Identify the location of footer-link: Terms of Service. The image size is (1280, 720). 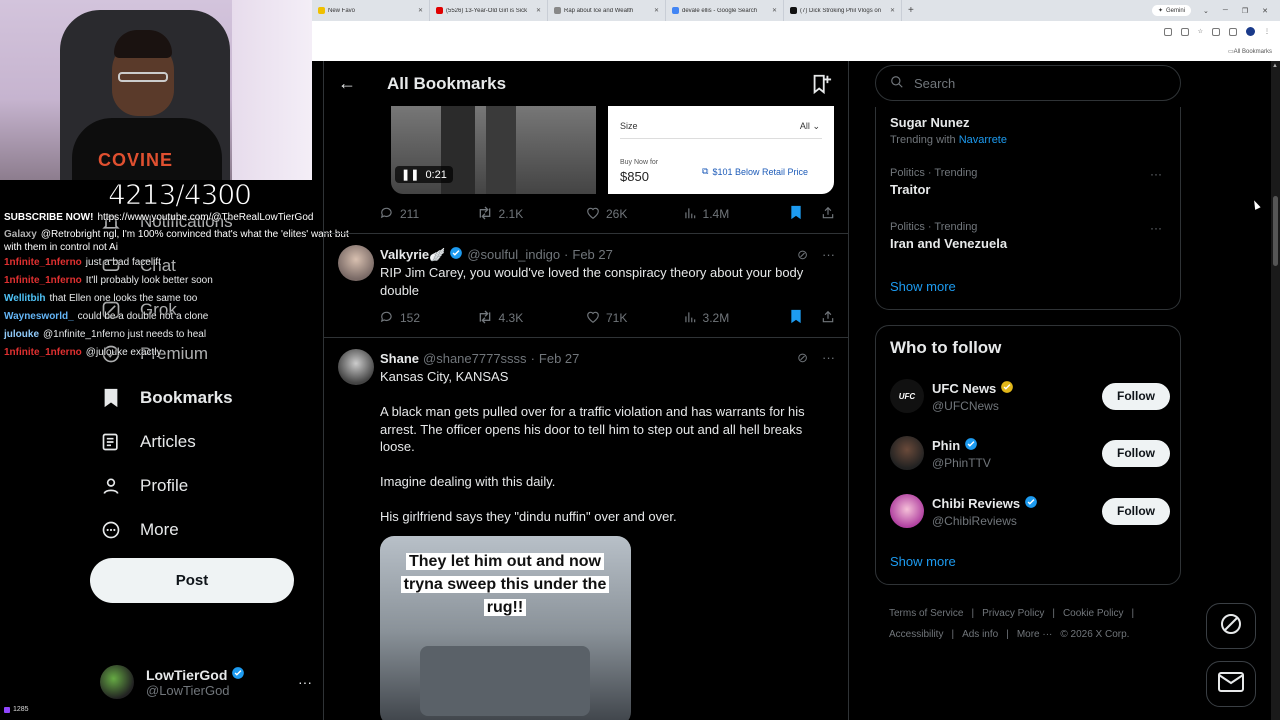
(926, 613).